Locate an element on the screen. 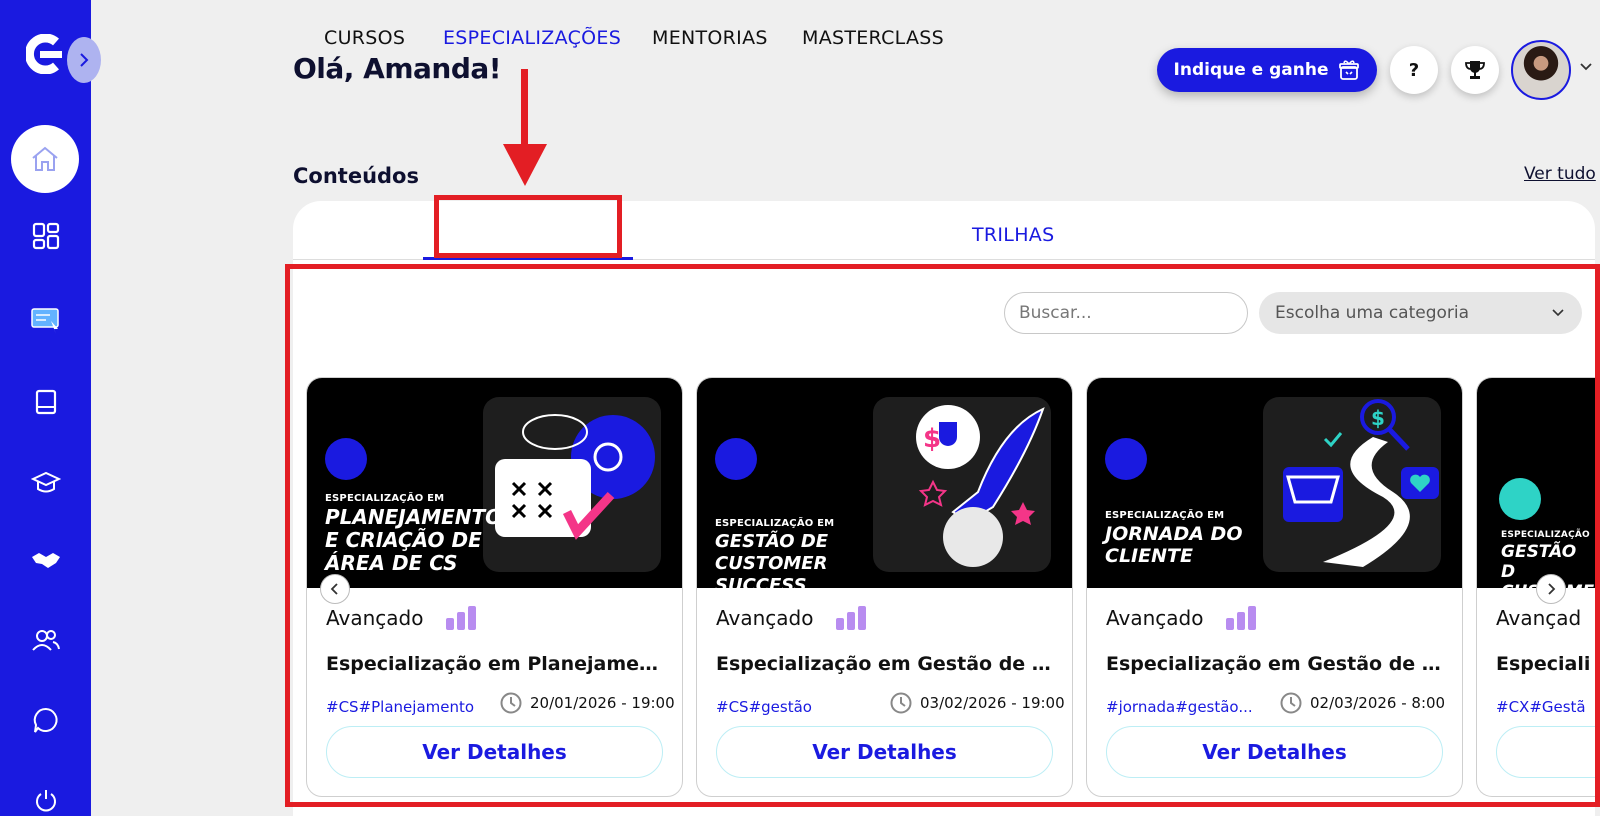 Image resolution: width=1600 pixels, height=816 pixels. sidebar-item-courses is located at coordinates (45, 482).